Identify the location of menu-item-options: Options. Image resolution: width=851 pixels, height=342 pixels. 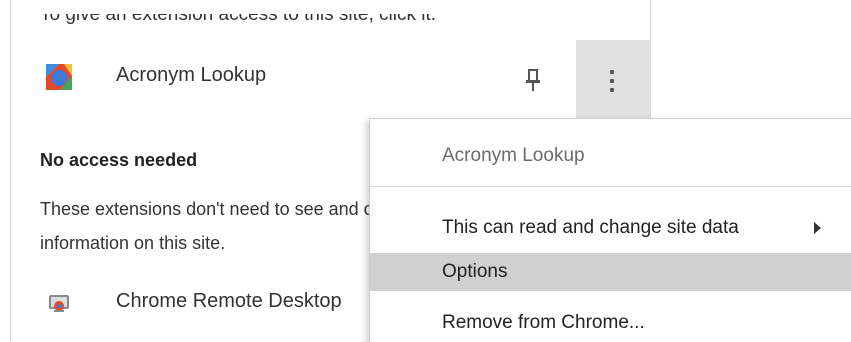
(610, 272).